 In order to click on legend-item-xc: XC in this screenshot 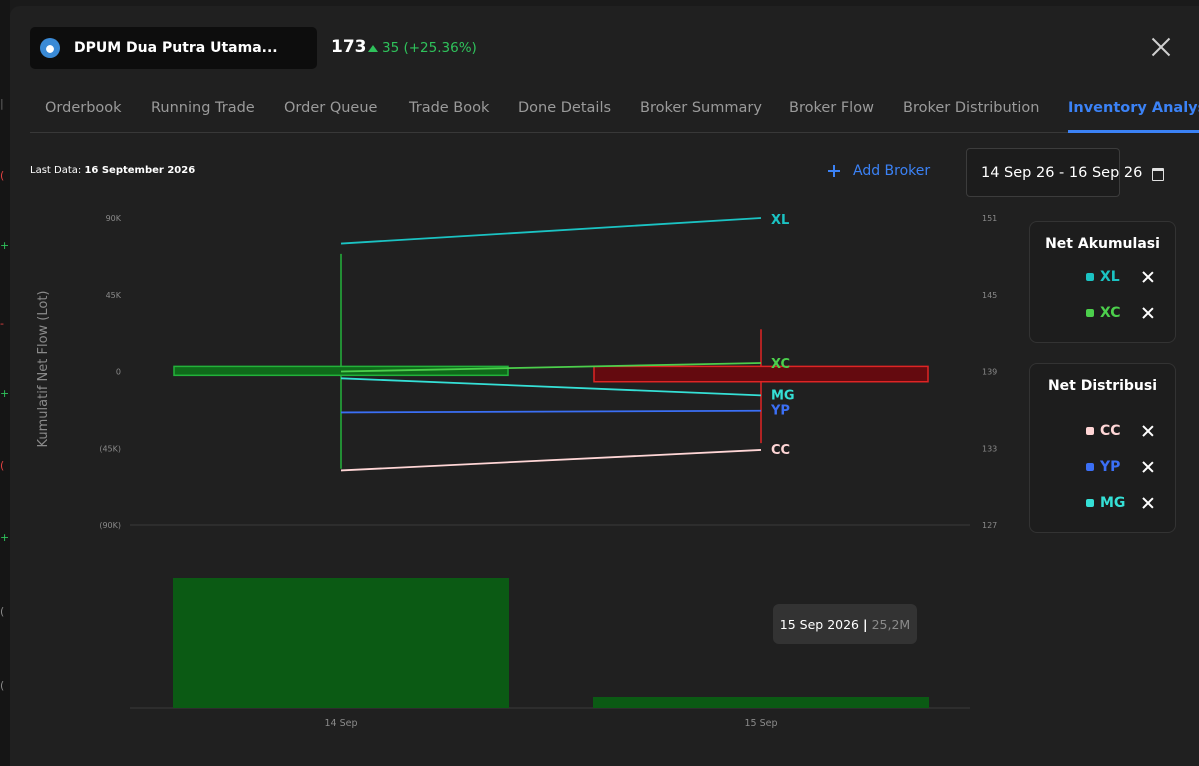, I will do `click(1120, 313)`.